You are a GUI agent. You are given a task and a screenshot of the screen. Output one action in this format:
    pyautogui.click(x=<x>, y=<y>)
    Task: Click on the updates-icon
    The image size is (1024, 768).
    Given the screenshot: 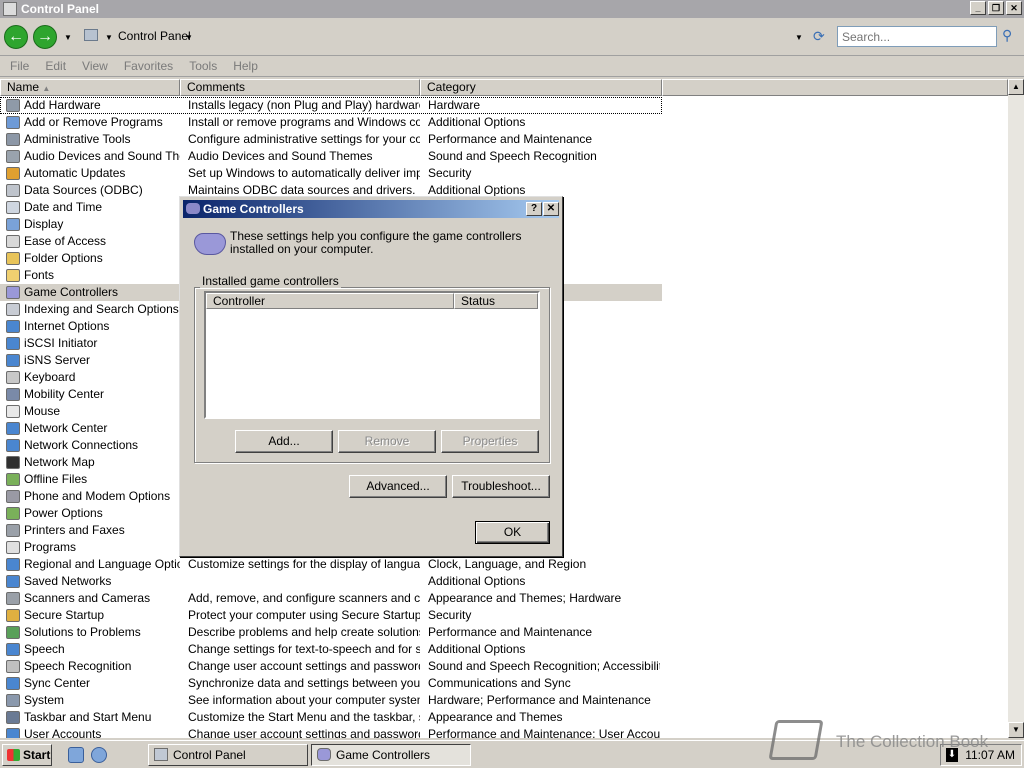 What is the action you would take?
    pyautogui.click(x=13, y=173)
    